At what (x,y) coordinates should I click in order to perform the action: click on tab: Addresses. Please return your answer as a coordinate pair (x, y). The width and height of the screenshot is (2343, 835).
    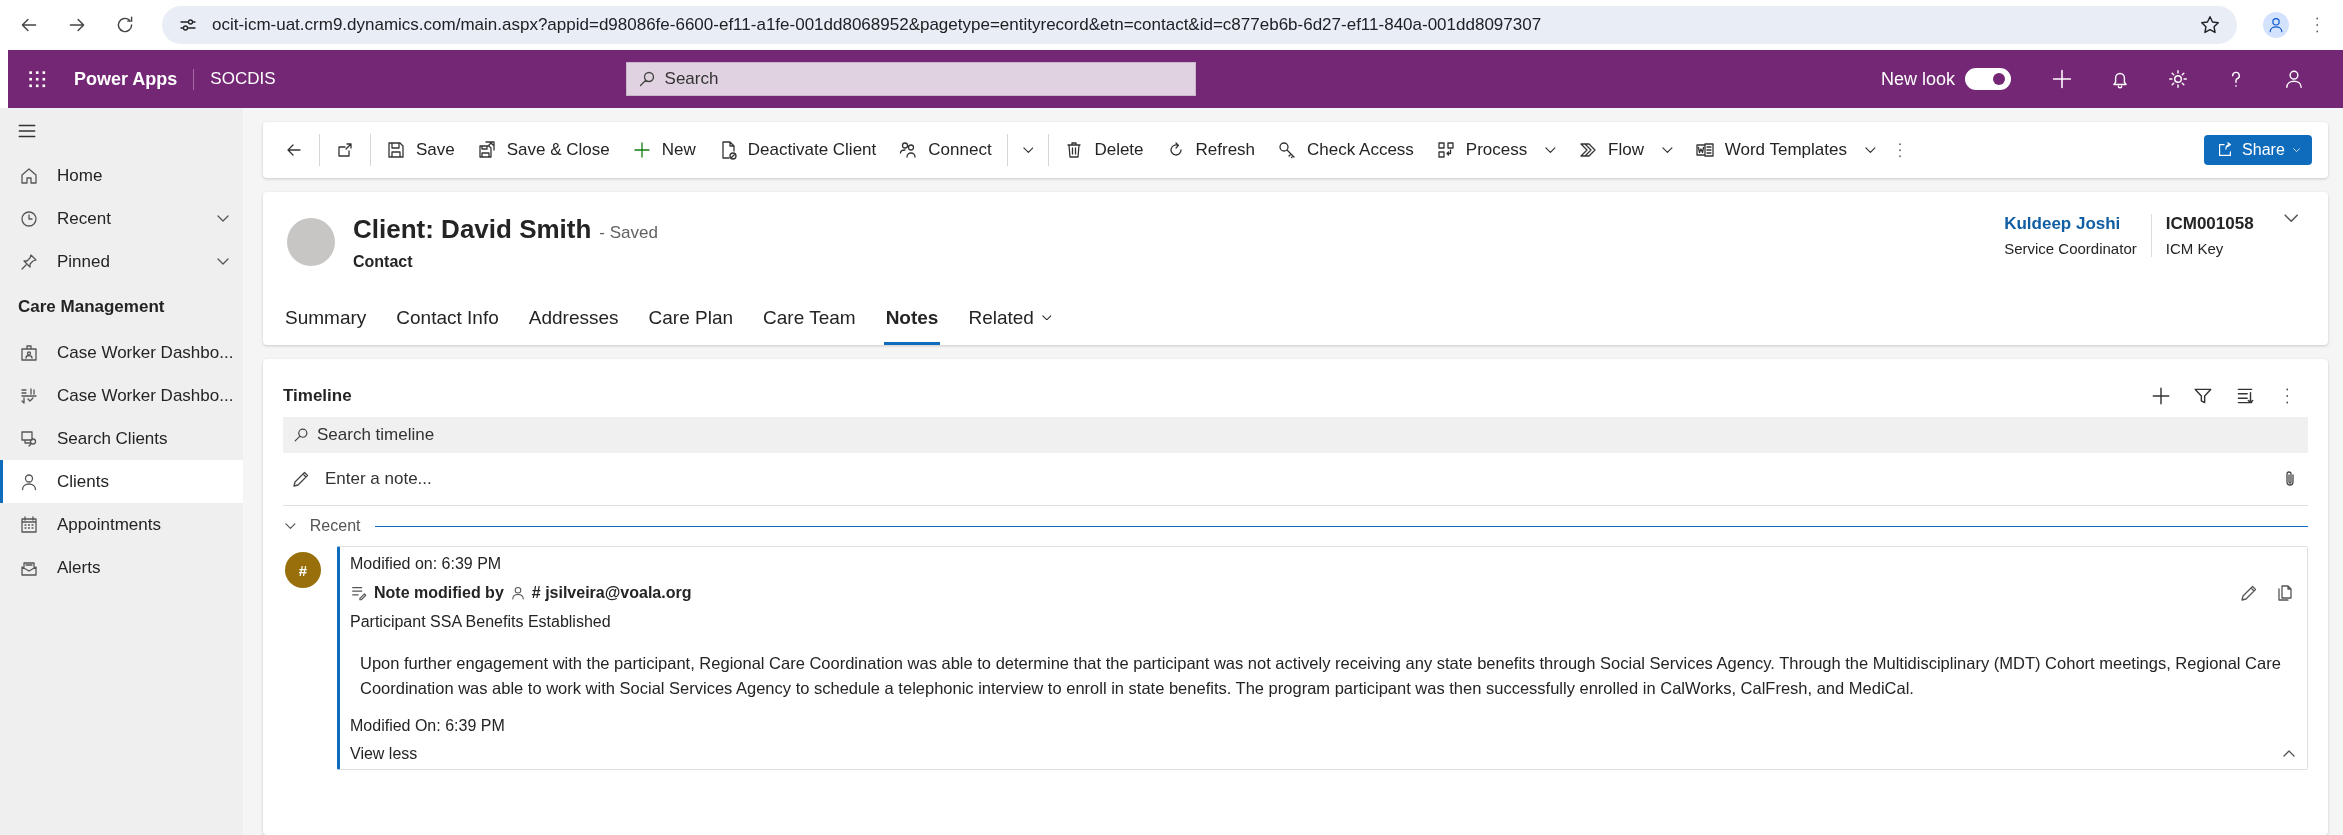
    Looking at the image, I should click on (573, 319).